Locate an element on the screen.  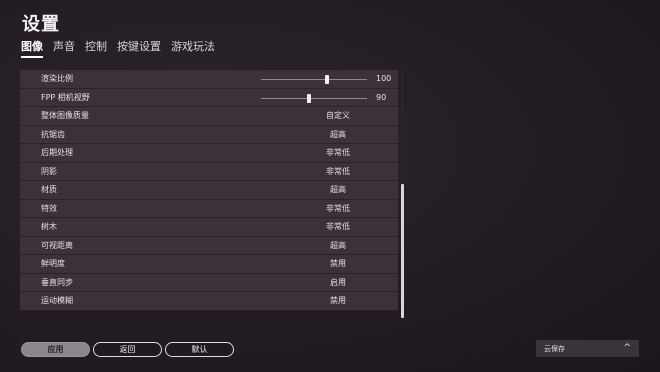
setting-label: 特效 is located at coordinates (49, 208).